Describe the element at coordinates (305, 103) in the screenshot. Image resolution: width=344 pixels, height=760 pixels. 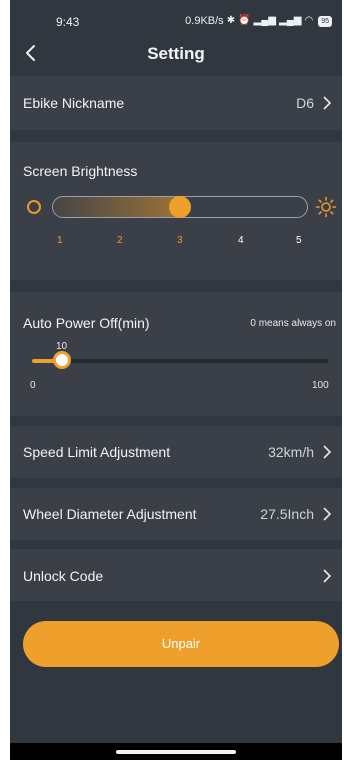
I see `nickname-value: D6` at that location.